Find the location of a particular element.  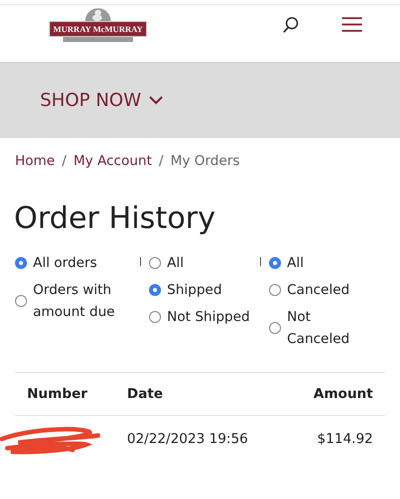

shop-now-button: SHOP NOW is located at coordinates (102, 100).